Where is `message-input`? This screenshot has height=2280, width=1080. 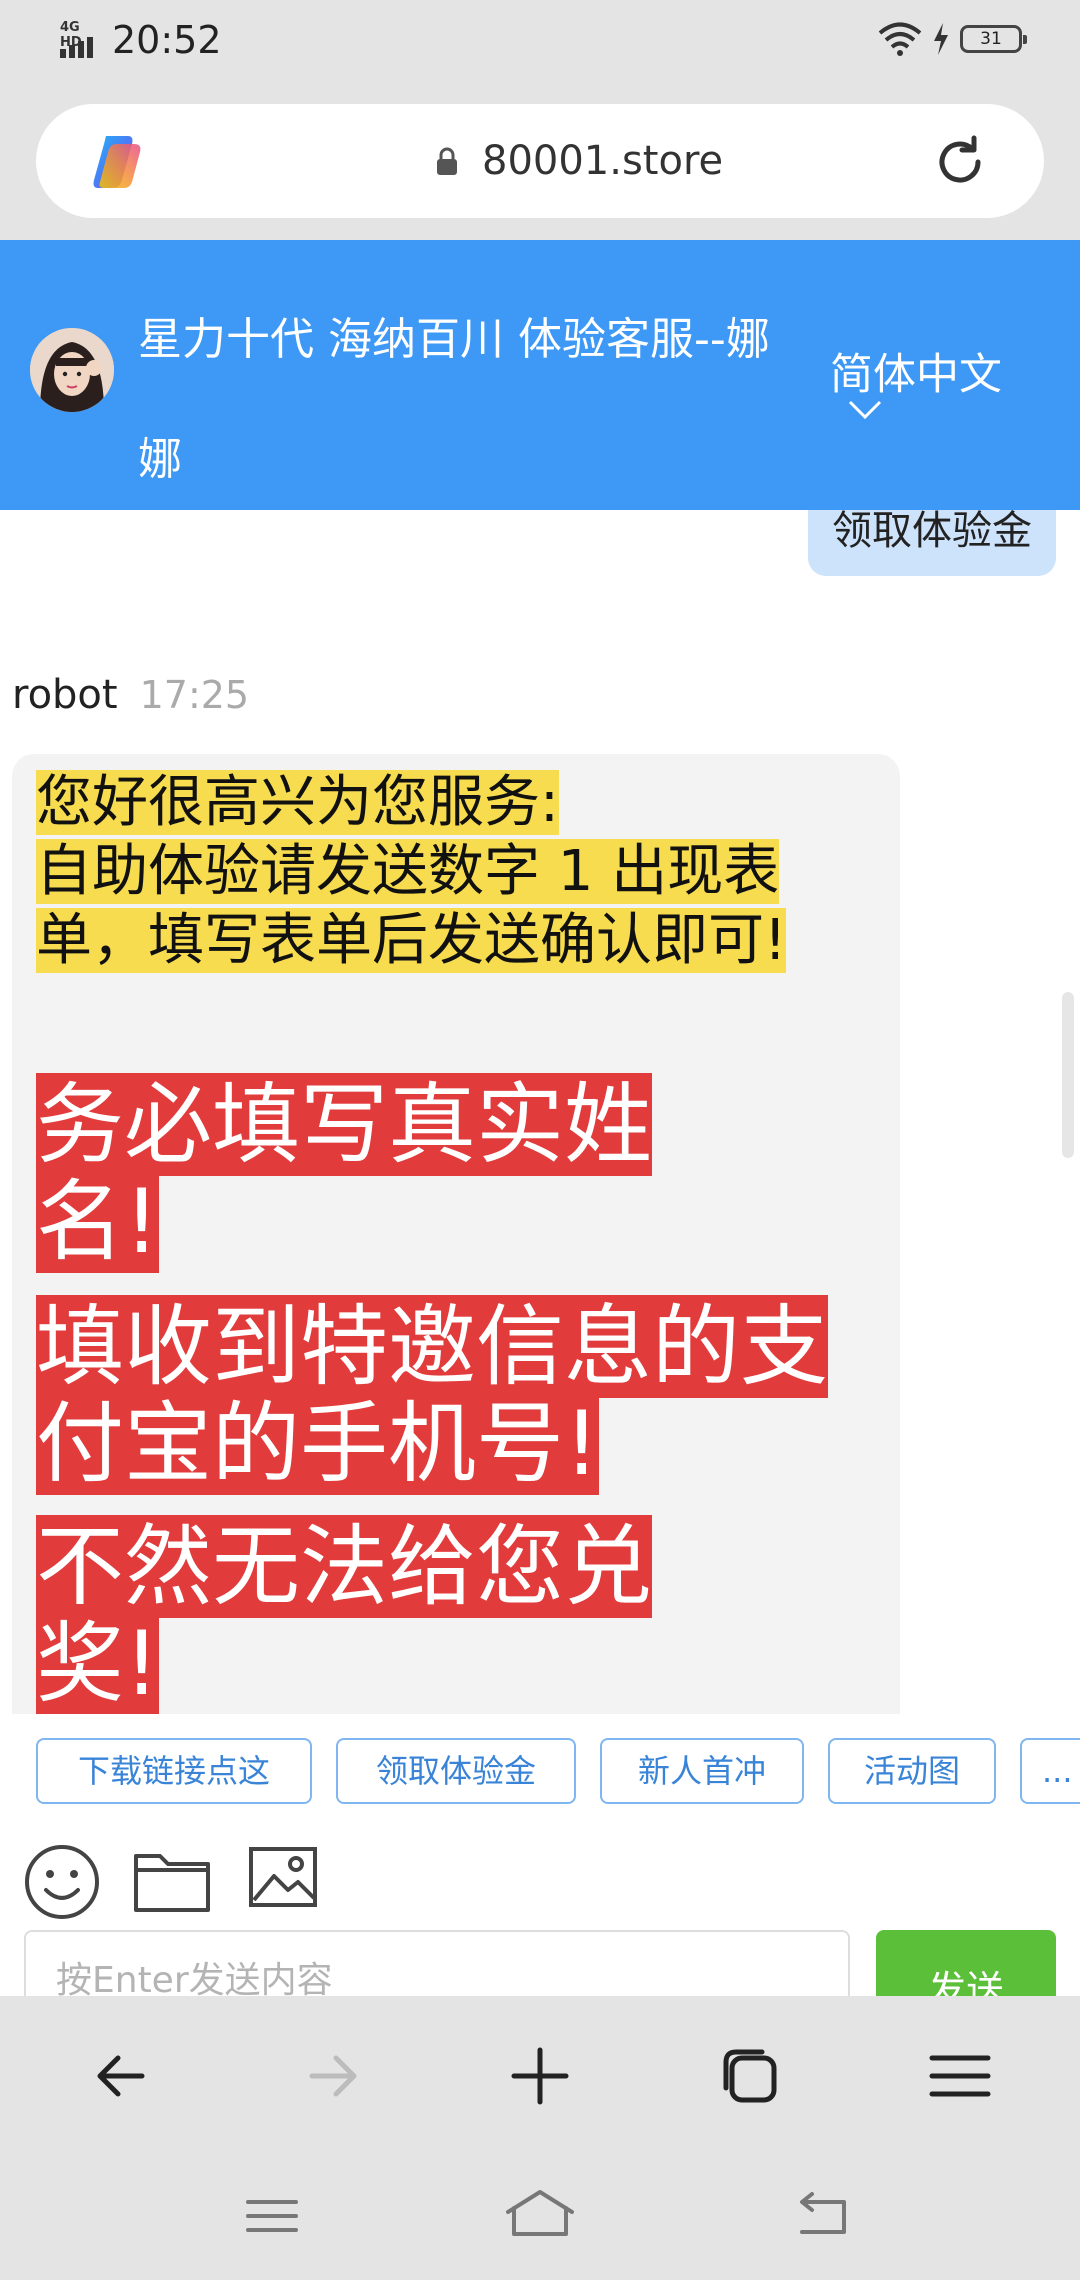
message-input is located at coordinates (437, 1963).